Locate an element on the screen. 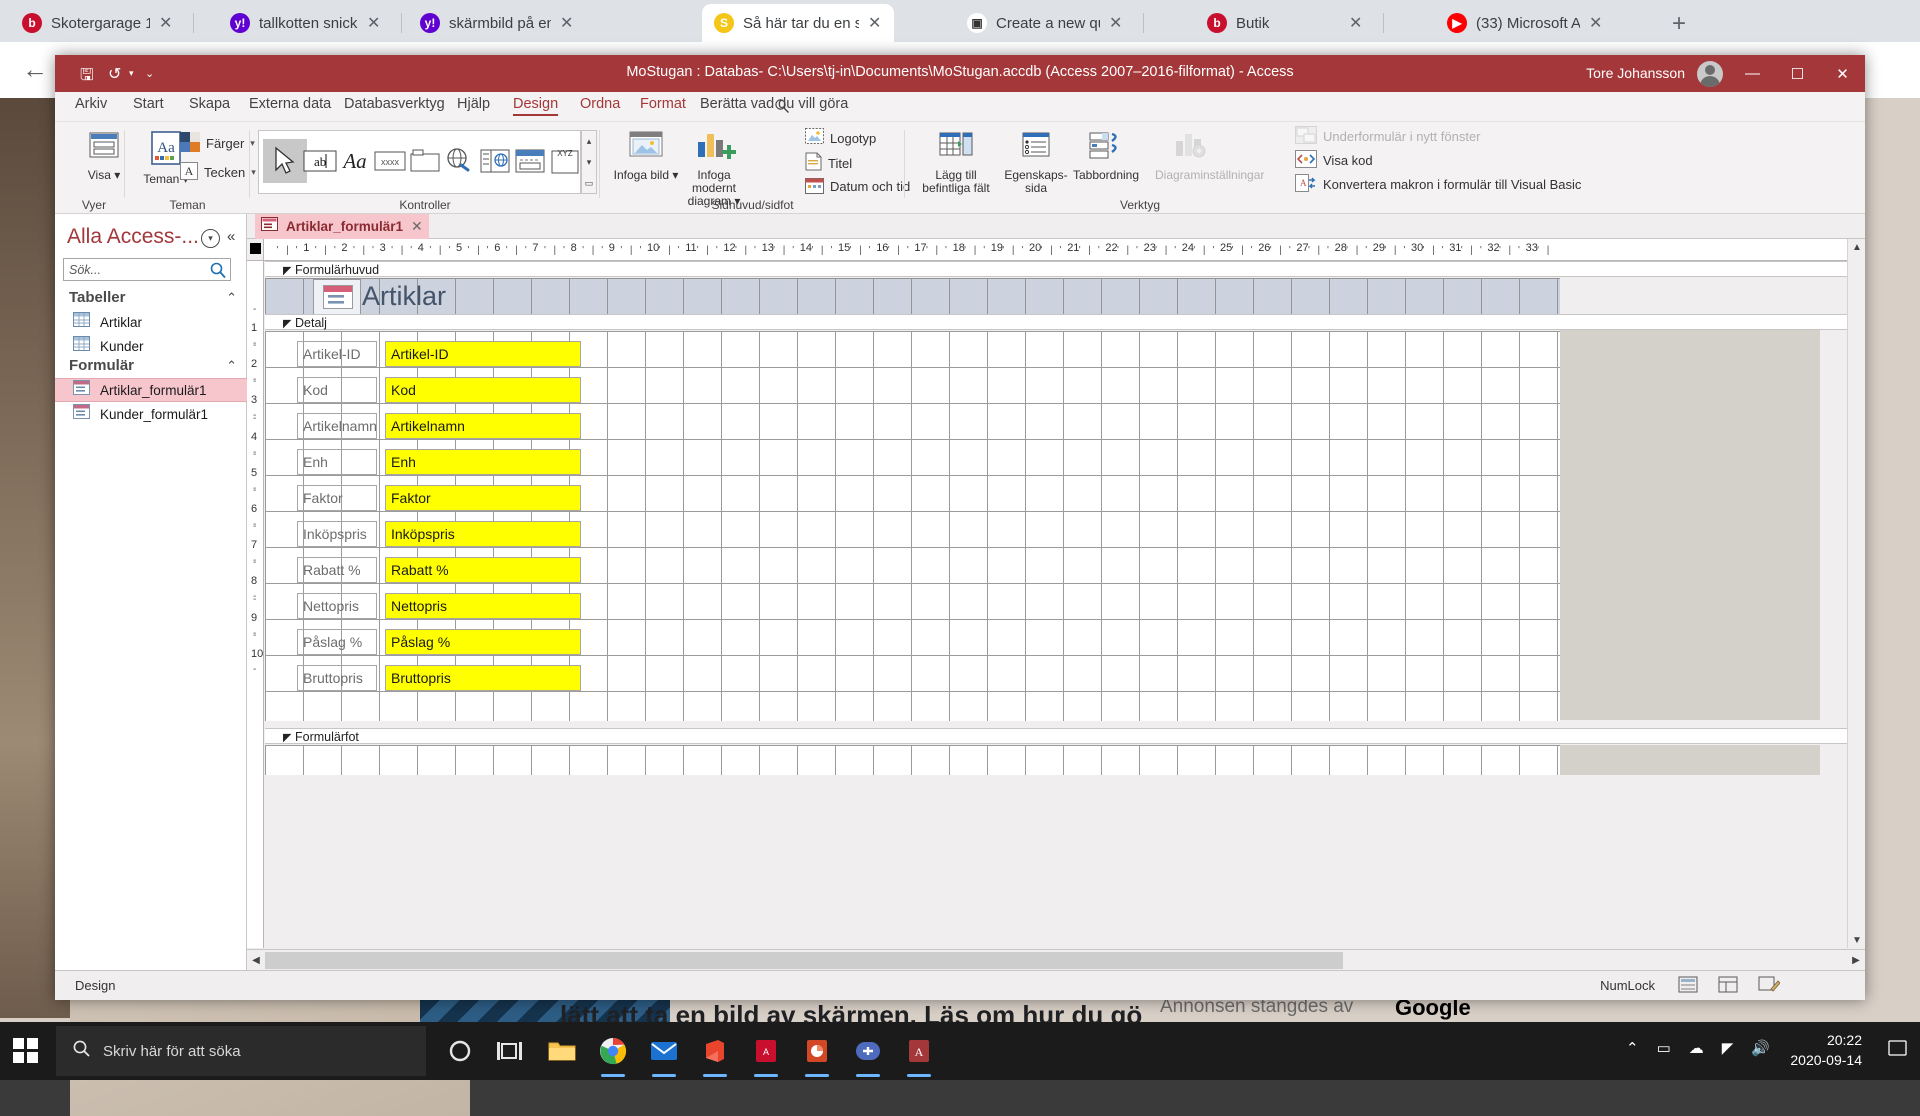  scroll-up-icon: ▲ is located at coordinates (1857, 247).